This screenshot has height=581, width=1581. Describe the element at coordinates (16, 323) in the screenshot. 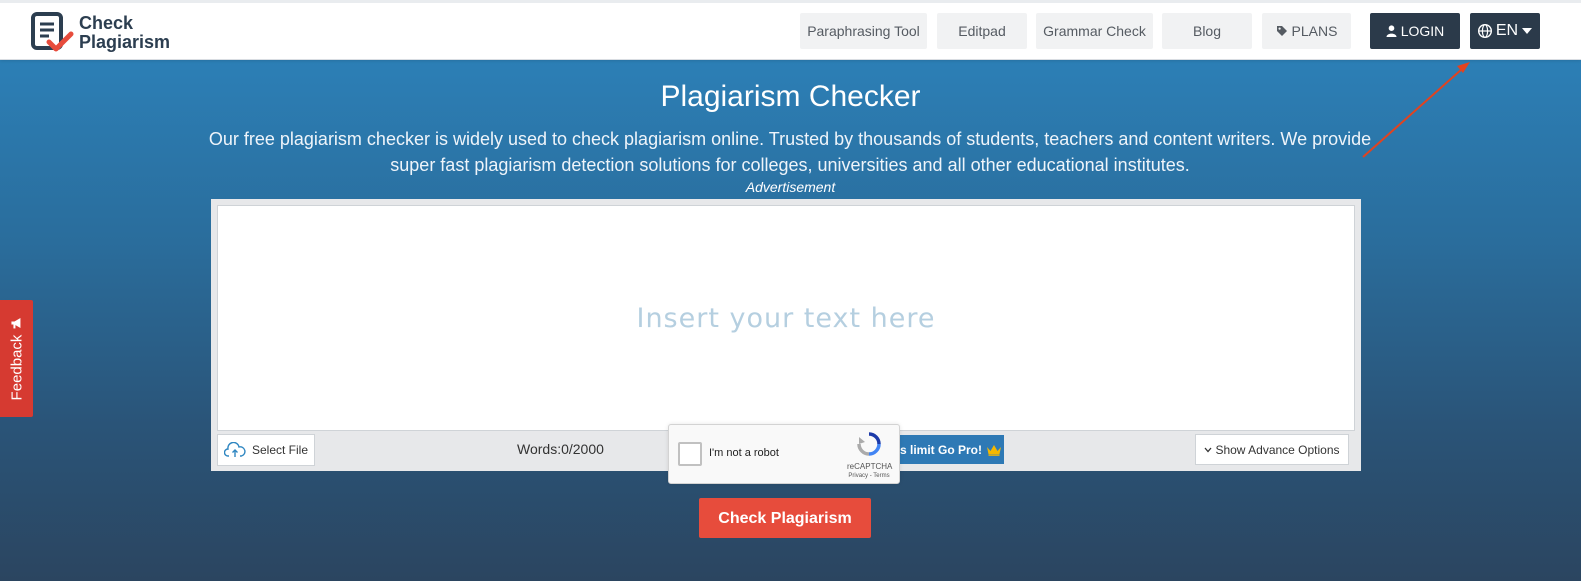

I see `megaphone-icon` at that location.